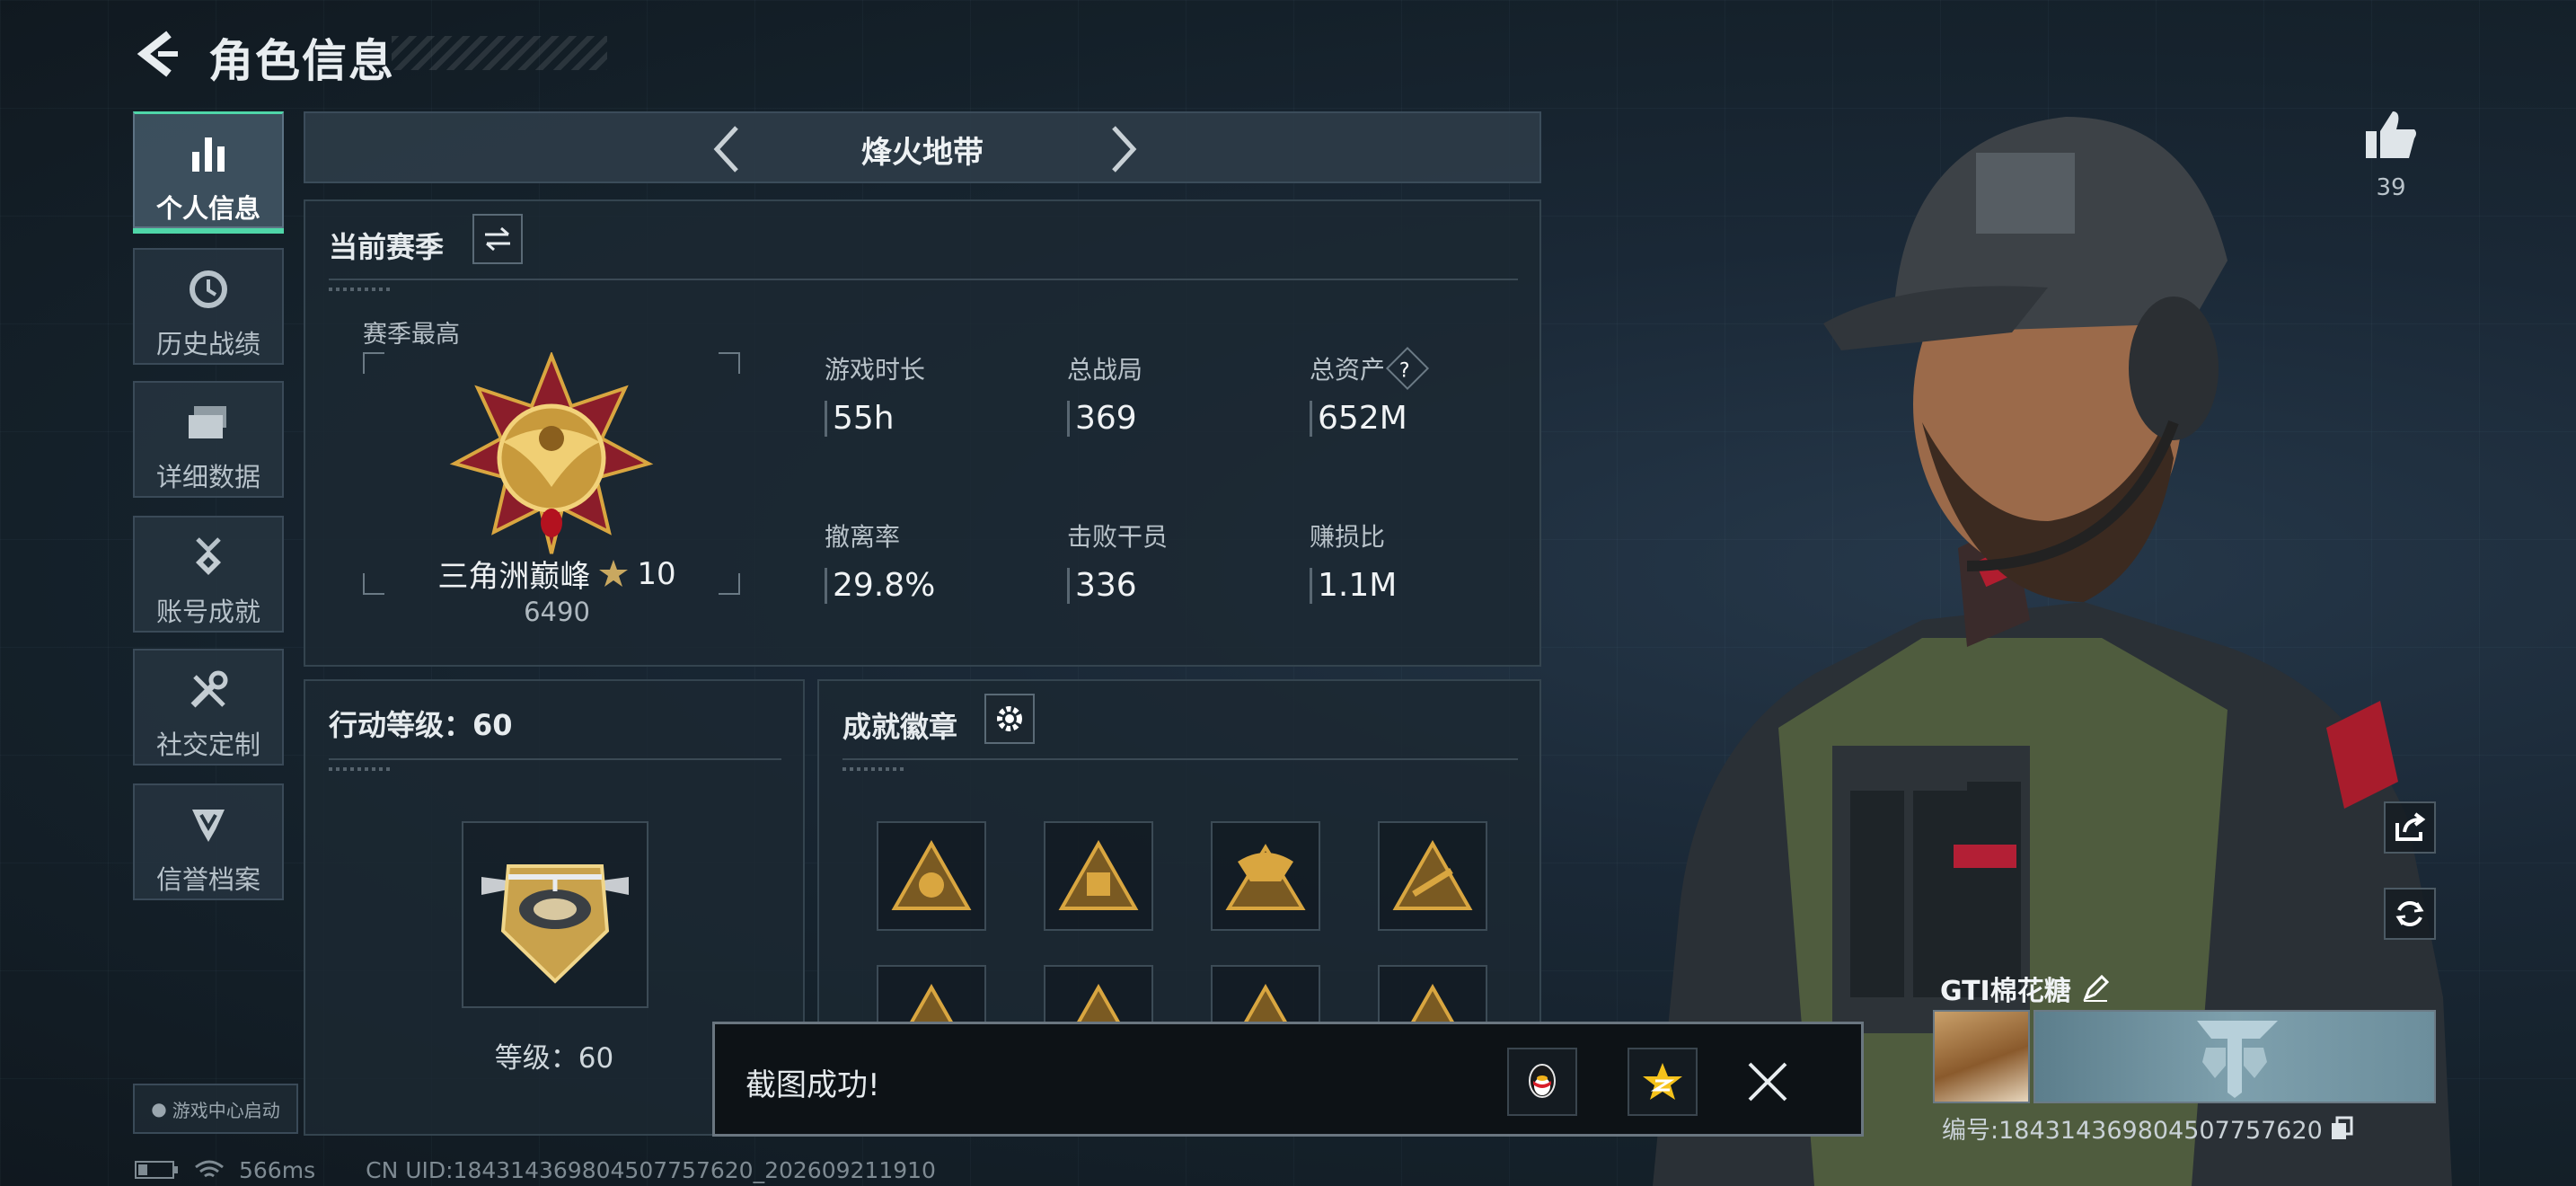 The width and height of the screenshot is (2576, 1186). Describe the element at coordinates (937, 393) in the screenshot. I see `stat-play-time: 游戏时长 55h` at that location.